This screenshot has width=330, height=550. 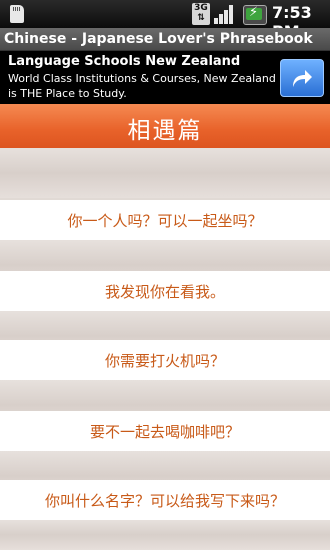 I want to click on section-header: 相遇篇, so click(x=165, y=126).